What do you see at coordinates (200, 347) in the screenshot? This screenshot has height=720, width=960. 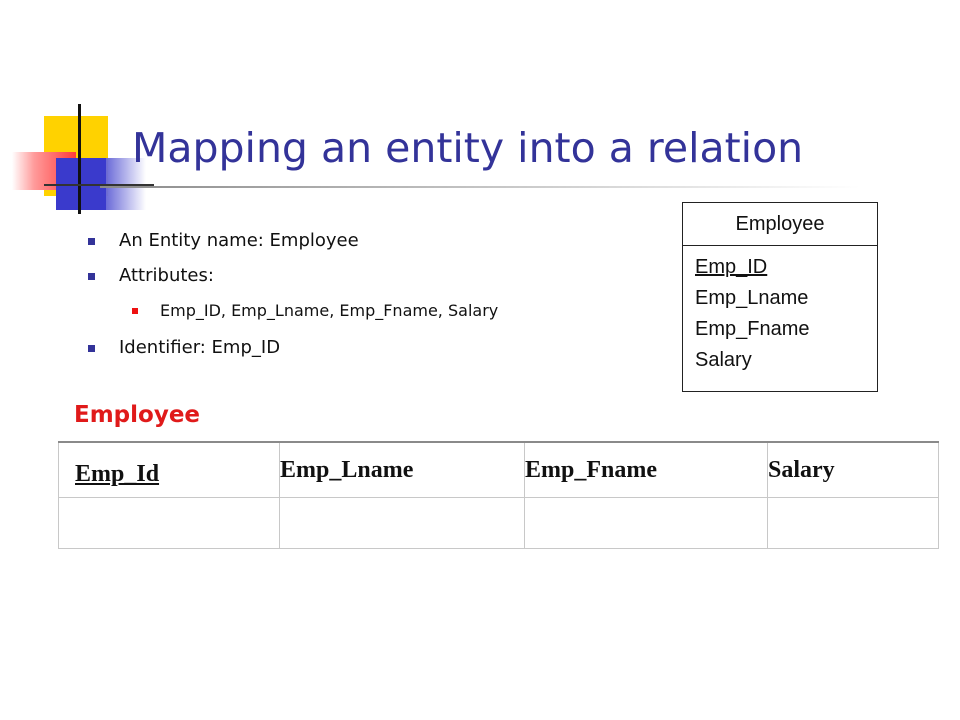 I see `bullet-text: Identifier: Emp_ID` at bounding box center [200, 347].